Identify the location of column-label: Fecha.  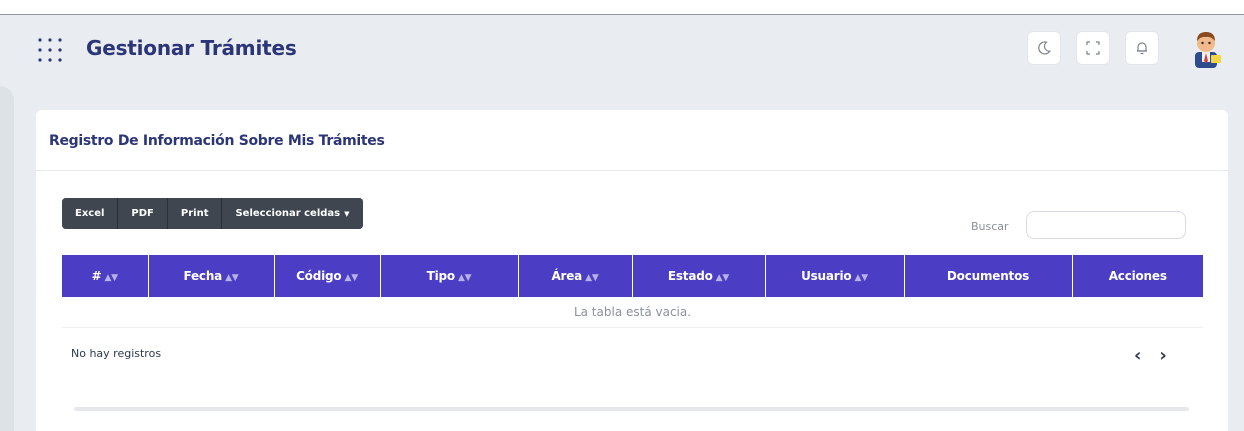
(203, 276).